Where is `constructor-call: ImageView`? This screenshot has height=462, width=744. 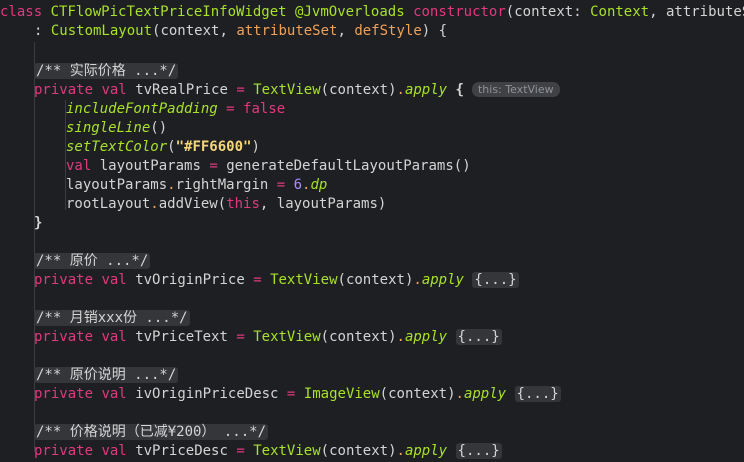
constructor-call: ImageView is located at coordinates (341, 394).